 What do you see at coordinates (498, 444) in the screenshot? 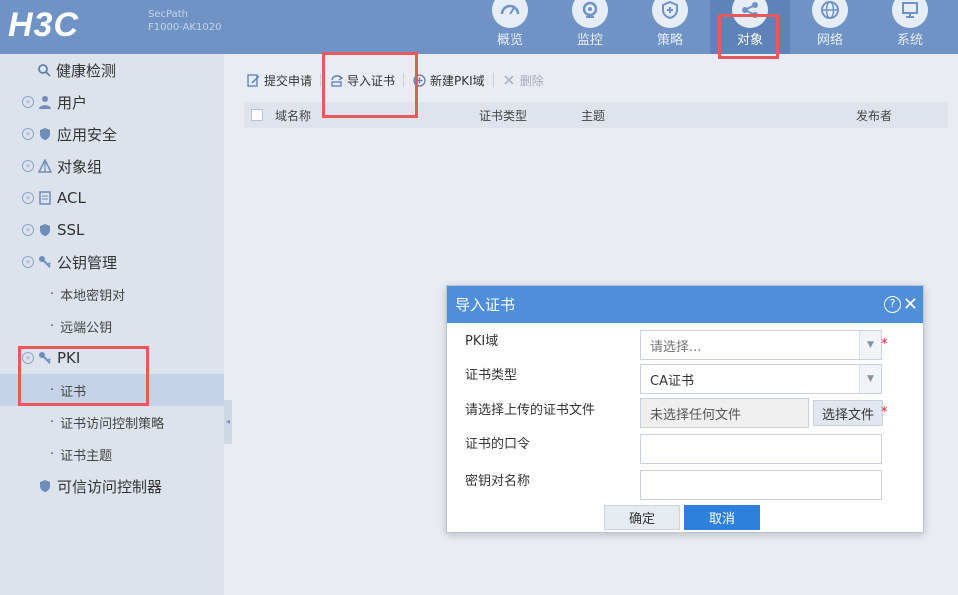
I see `password-label: 证书的口令` at bounding box center [498, 444].